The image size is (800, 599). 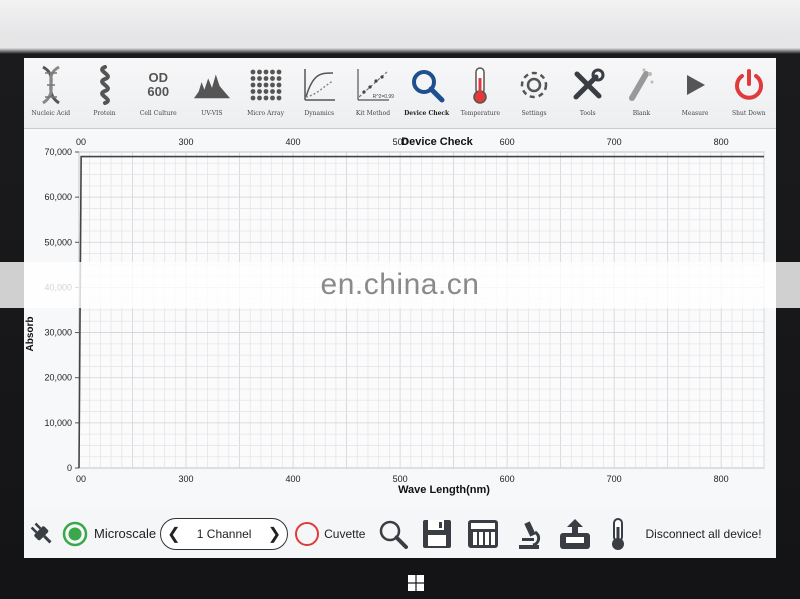 I want to click on tool-label: Kit Method, so click(x=373, y=113).